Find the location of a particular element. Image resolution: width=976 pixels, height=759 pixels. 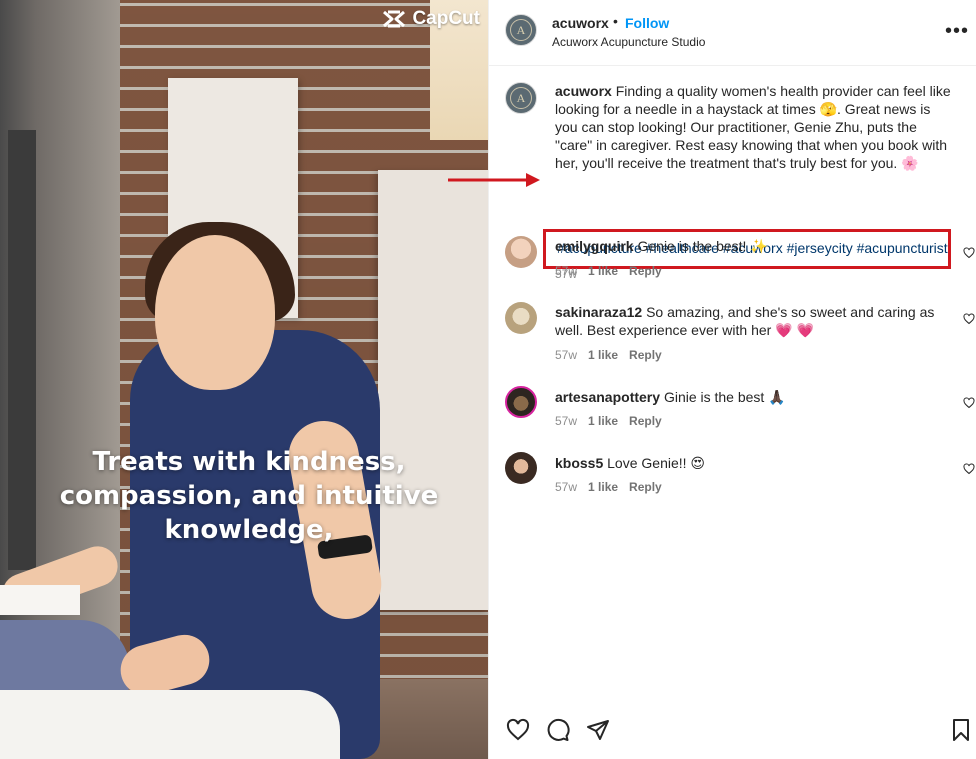

comment-body: Ginie is the best 🙏🏿 is located at coordinates (724, 397).